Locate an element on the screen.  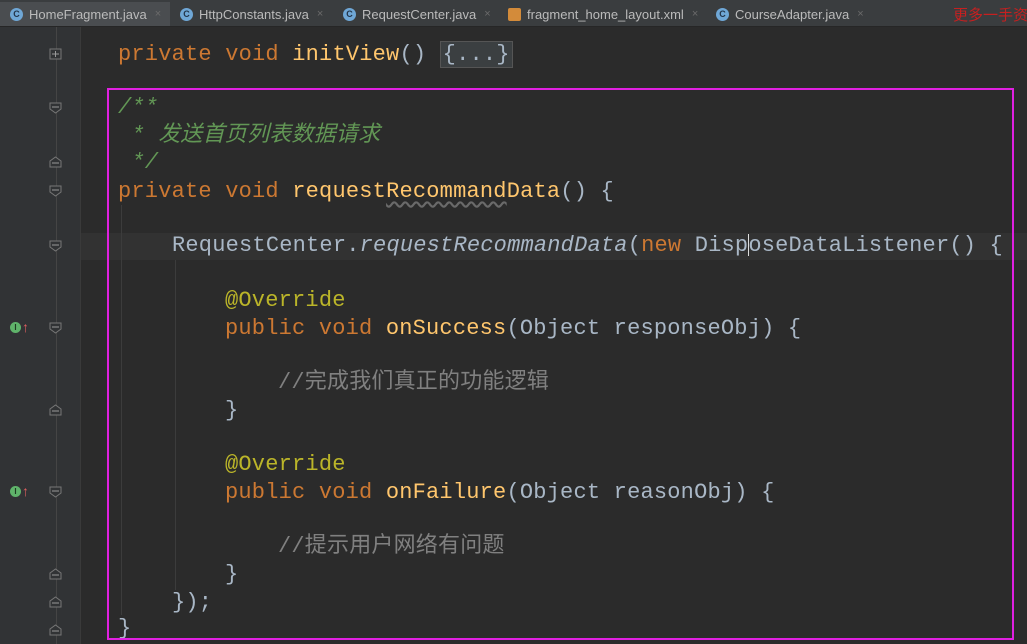
fold-expand-icon is located at coordinates (55, 54).